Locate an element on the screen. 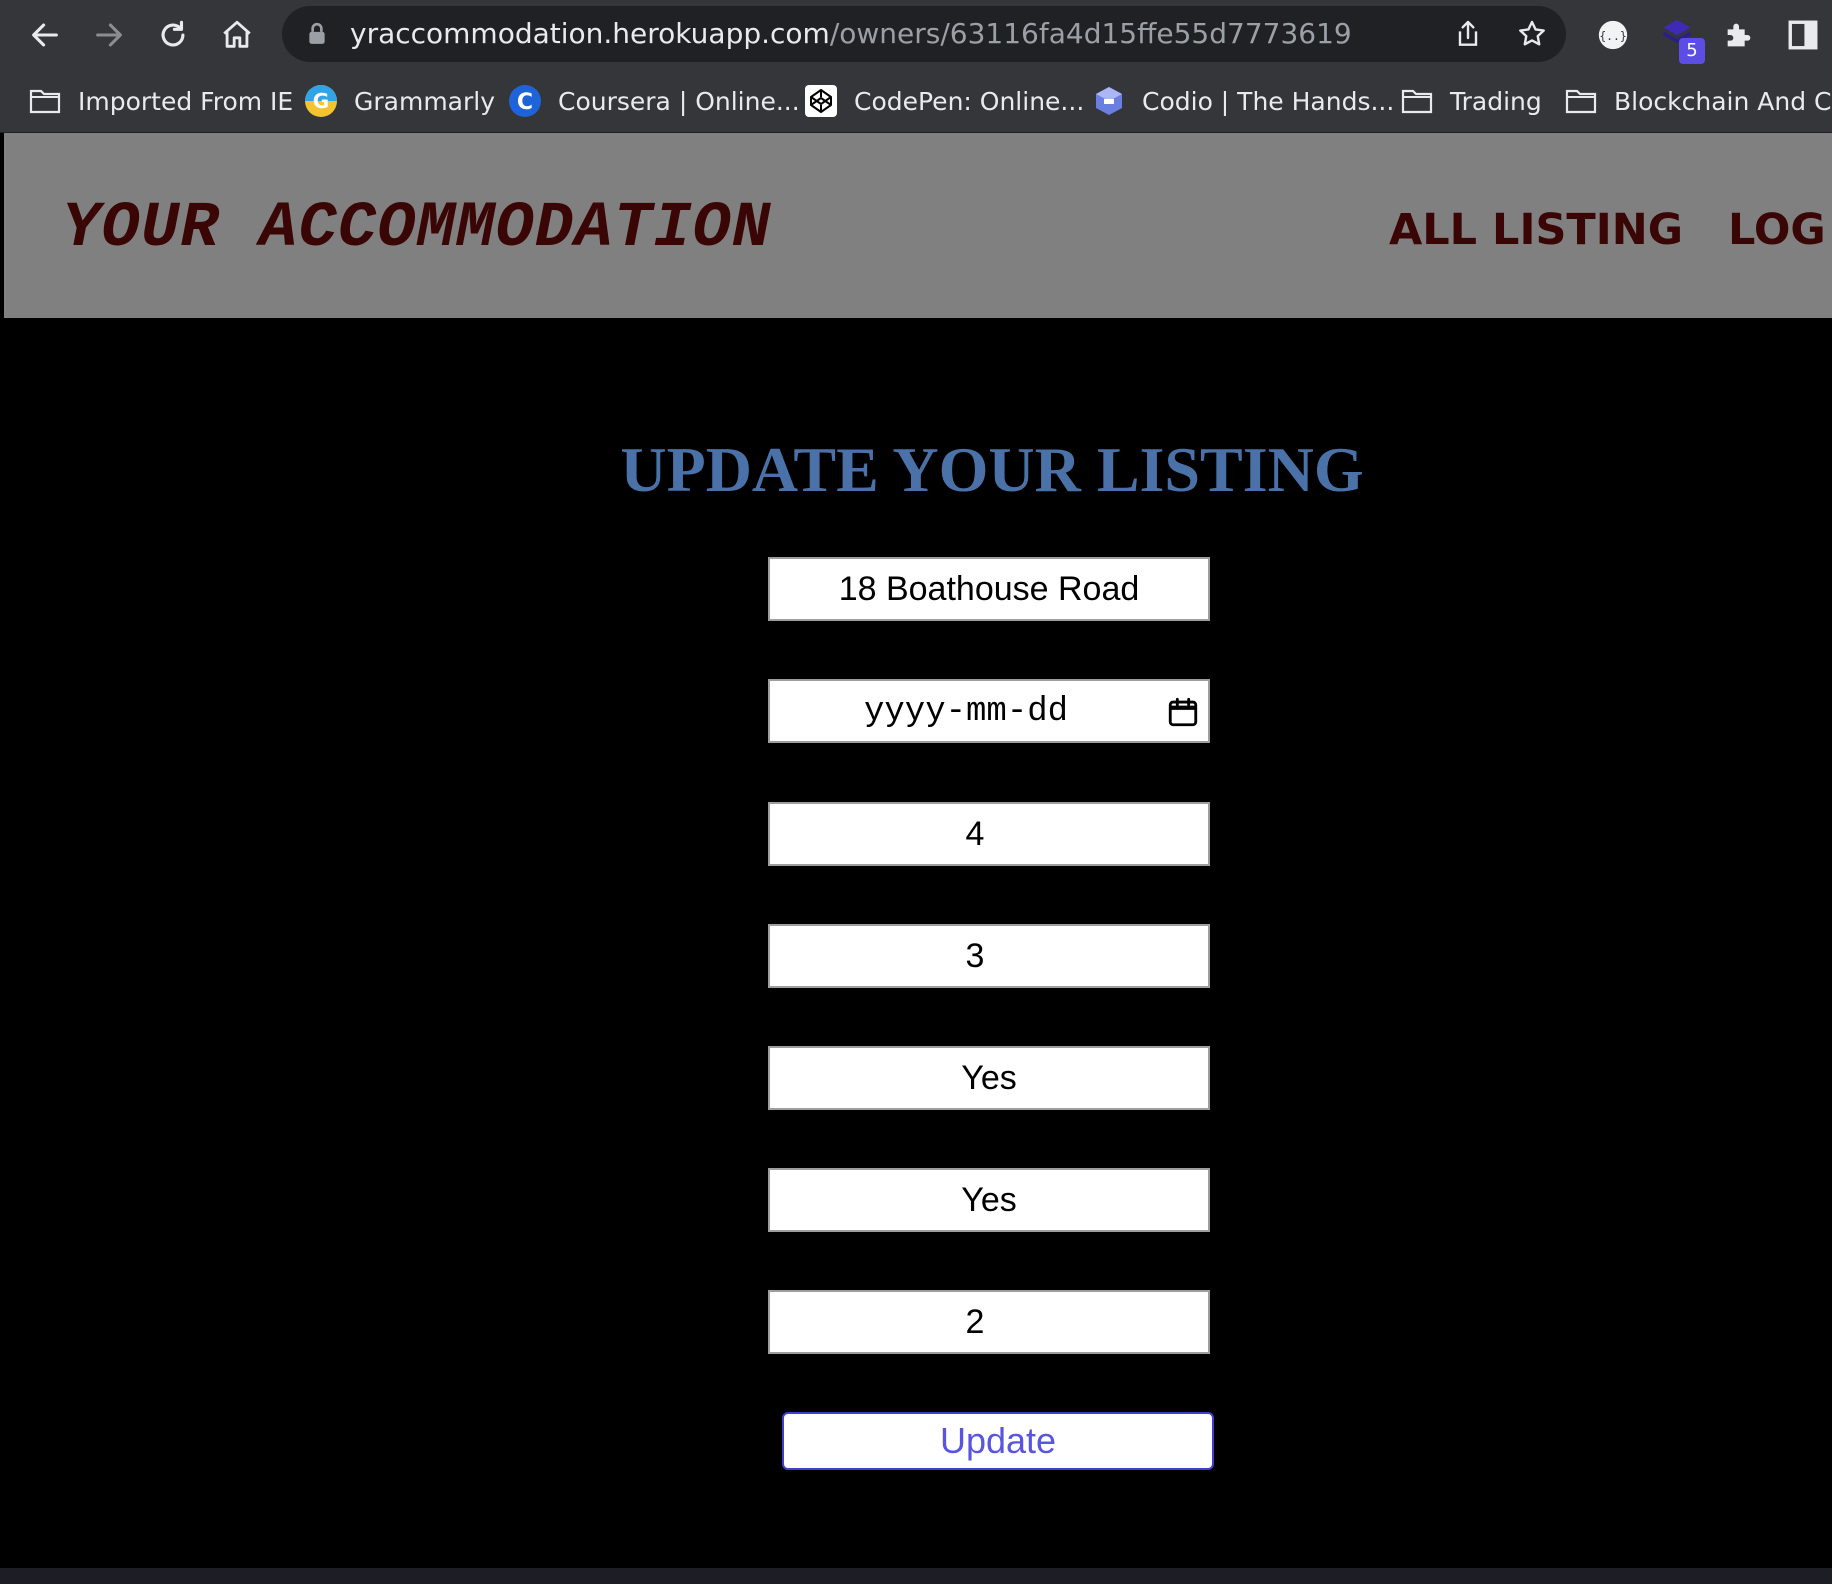 This screenshot has height=1584, width=1832. site-header: YOUR ACCOMMODATION ALL LISTING LOG O is located at coordinates (918, 225).